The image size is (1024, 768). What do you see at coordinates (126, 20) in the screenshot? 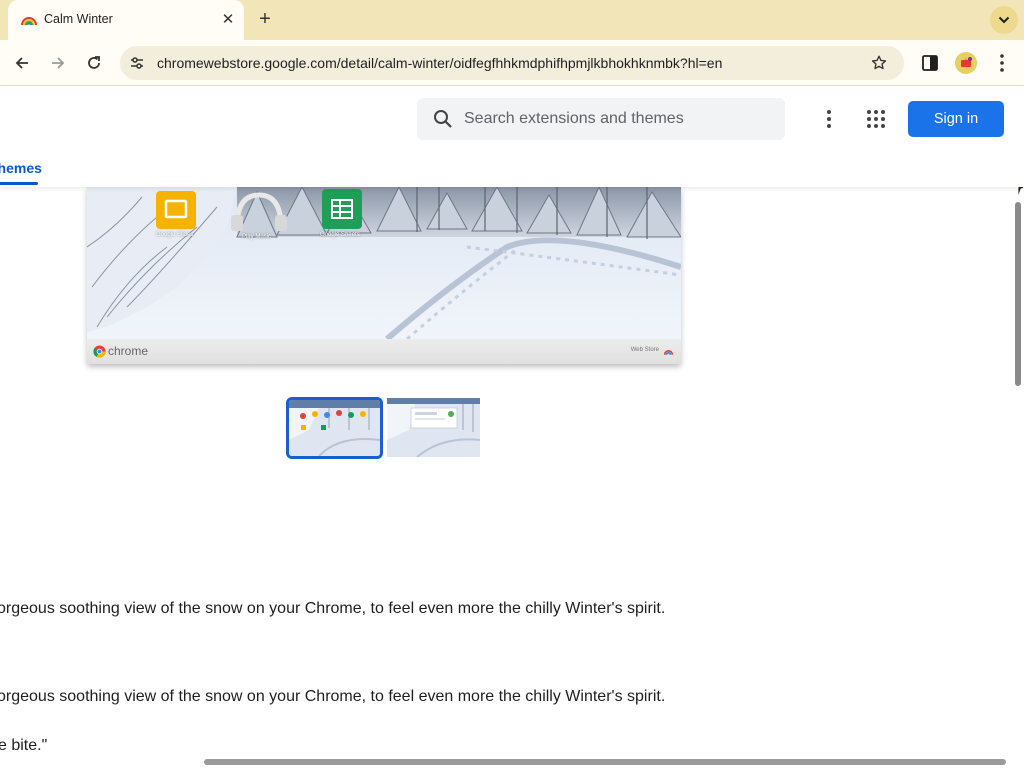
I see `browser-tab: Calm Winter ✕` at bounding box center [126, 20].